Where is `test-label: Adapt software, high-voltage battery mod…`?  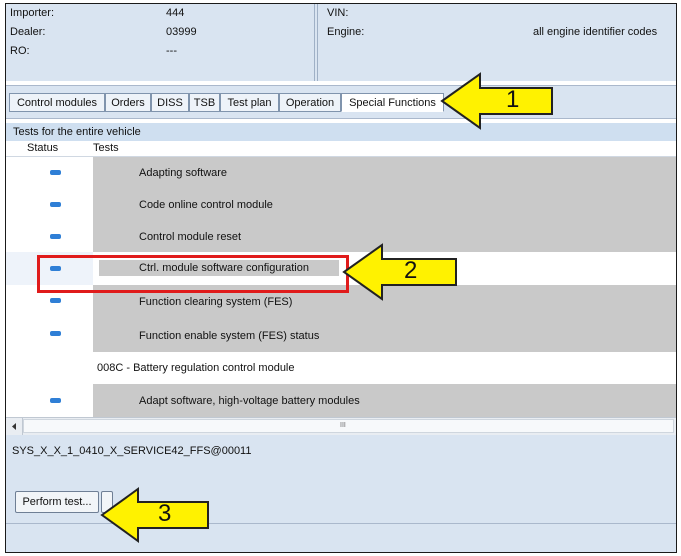 test-label: Adapt software, high-voltage battery mod… is located at coordinates (249, 401).